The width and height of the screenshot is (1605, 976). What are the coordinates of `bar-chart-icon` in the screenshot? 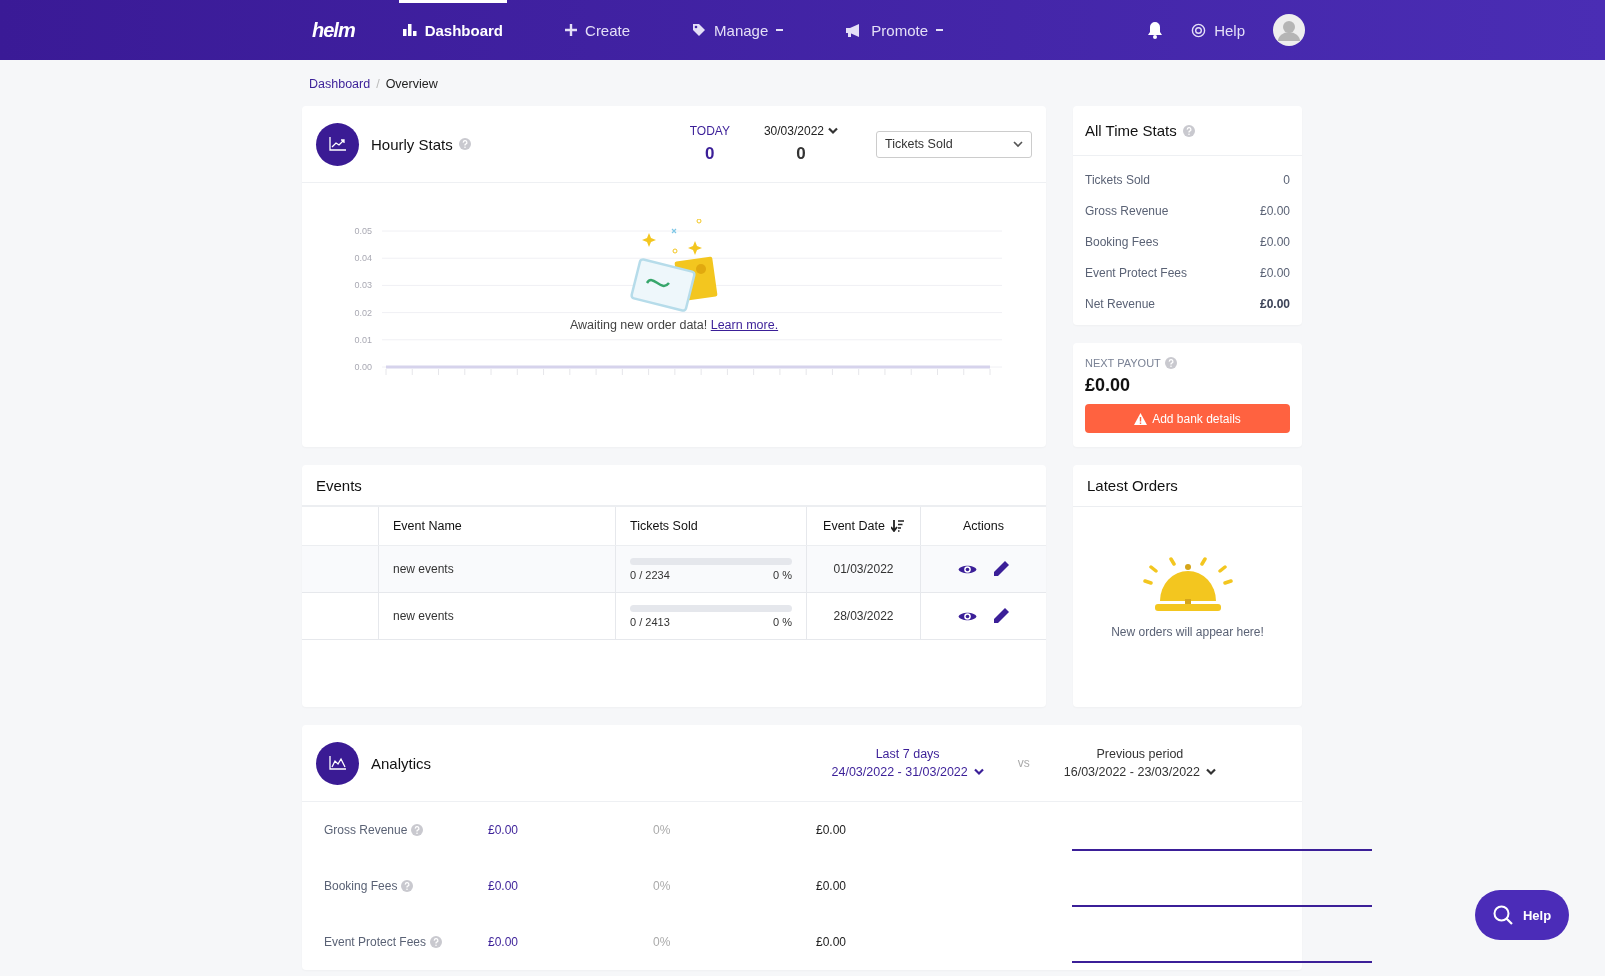 It's located at (409, 30).